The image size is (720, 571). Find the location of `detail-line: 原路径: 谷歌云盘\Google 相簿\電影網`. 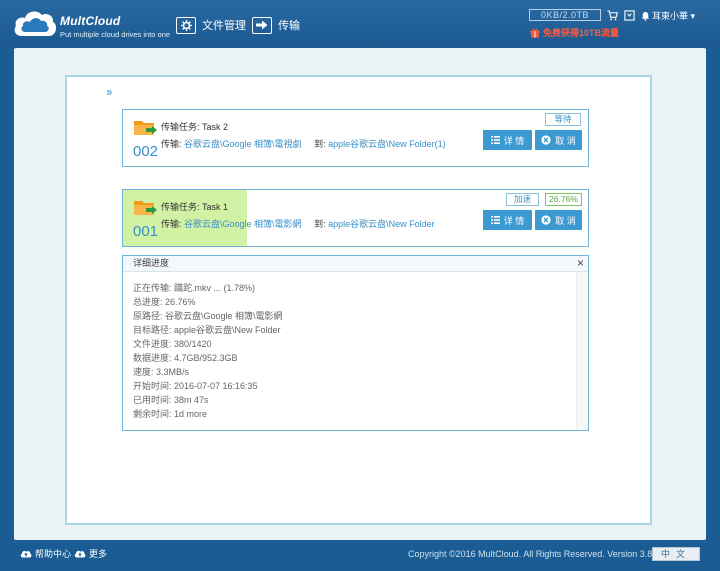

detail-line: 原路径: 谷歌云盘\Google 相簿\電影網 is located at coordinates (208, 316).